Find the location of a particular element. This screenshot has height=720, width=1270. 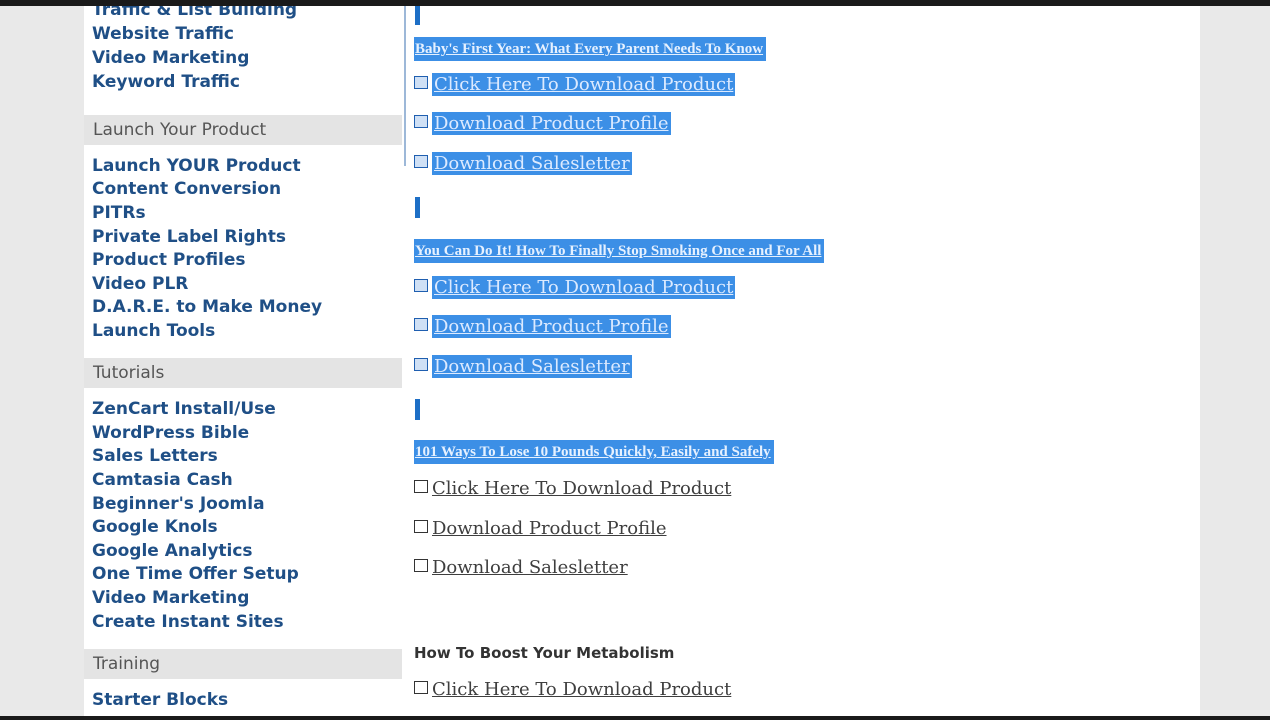

sidebar-link-zencart: ZenCart Install/Use is located at coordinates (184, 409).